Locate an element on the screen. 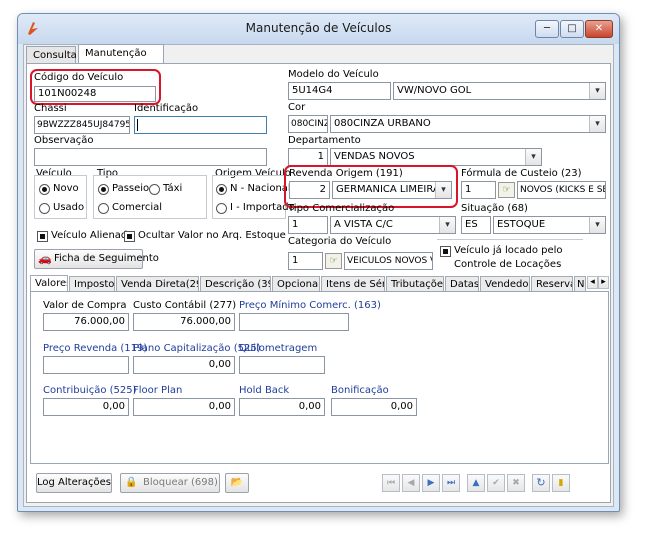 Image resolution: width=670 pixels, height=559 pixels. codigo-input: 101N00248 is located at coordinates (95, 94).